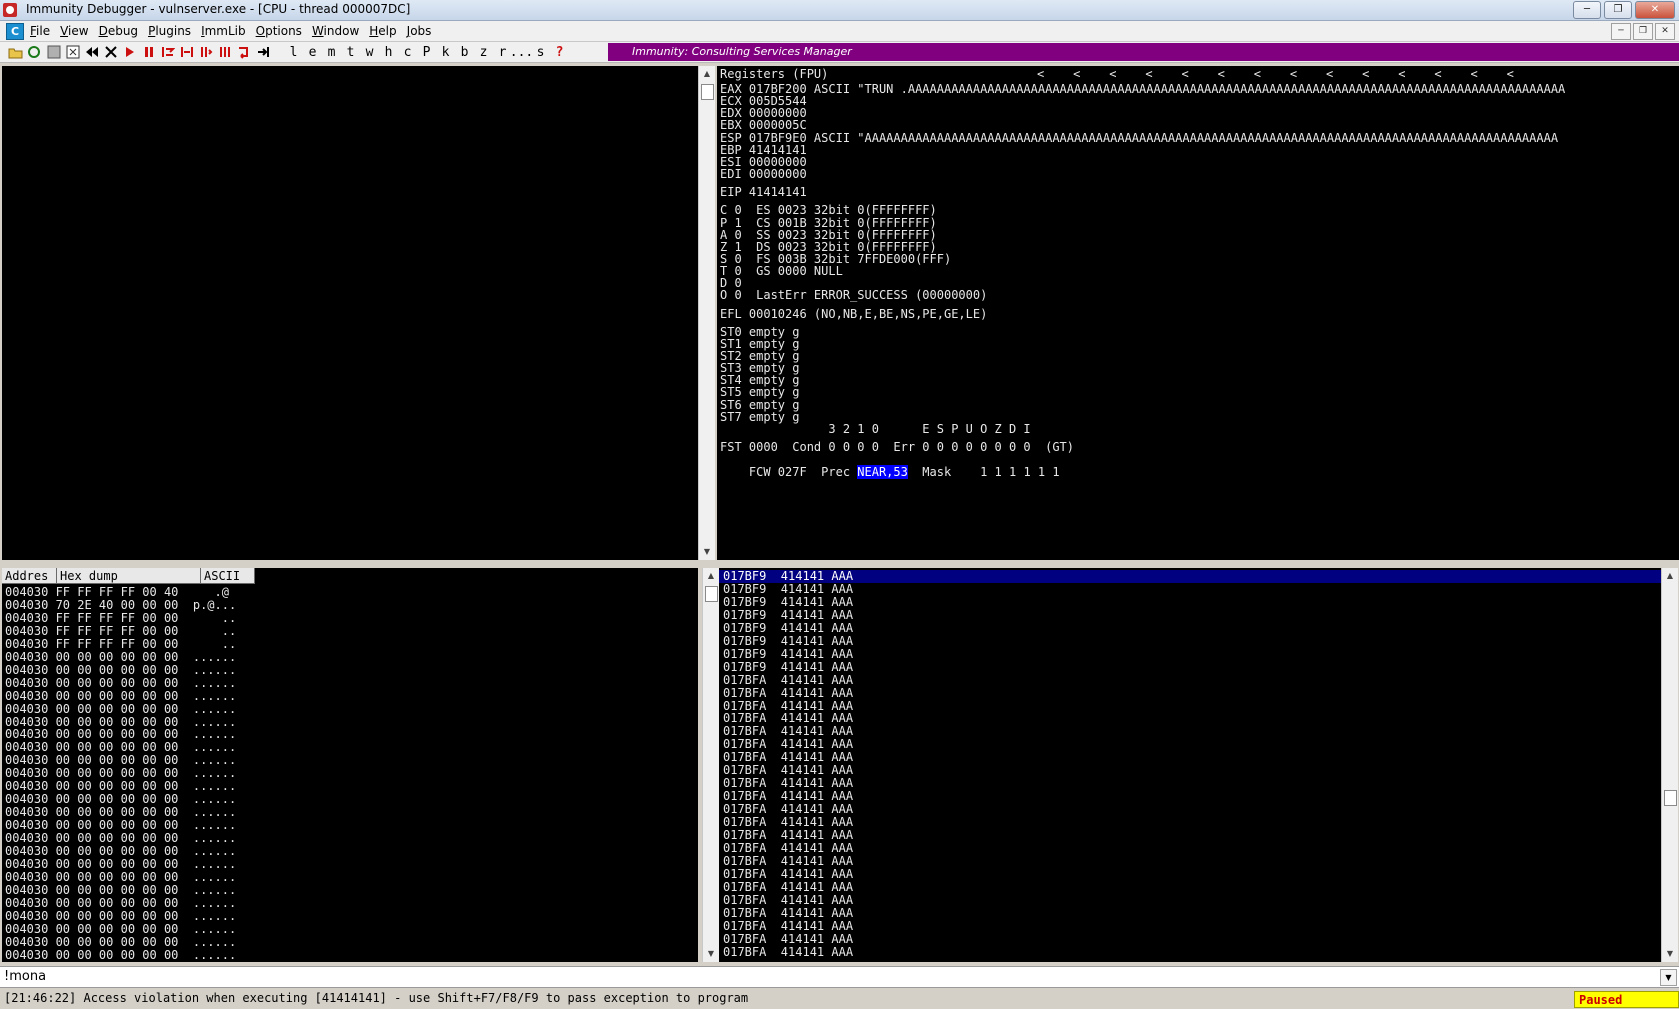 Image resolution: width=1679 pixels, height=1009 pixels. What do you see at coordinates (426, 52) in the screenshot?
I see `toolbar-window-button: P` at bounding box center [426, 52].